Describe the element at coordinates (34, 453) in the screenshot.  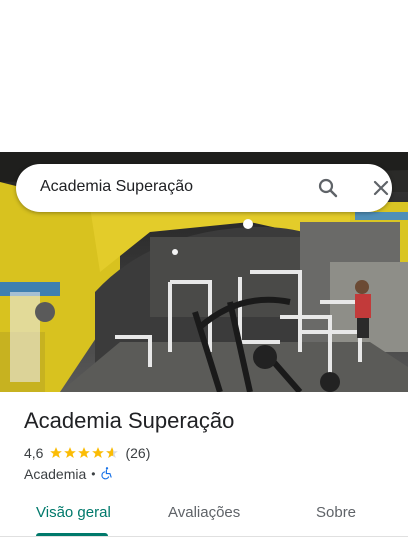
I see `rating-value: 4,6` at that location.